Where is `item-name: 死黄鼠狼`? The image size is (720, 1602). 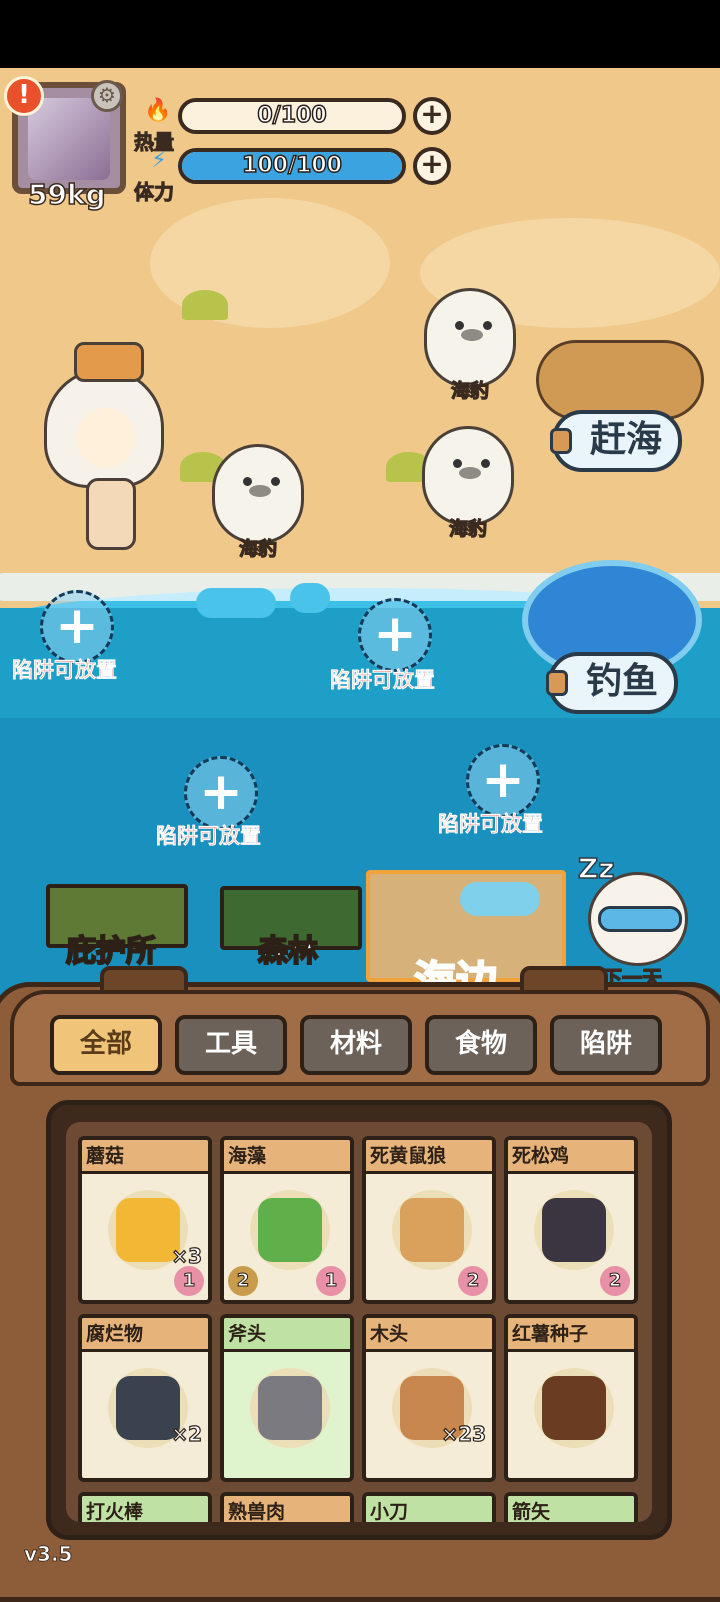
item-name: 死黄鼠狼 is located at coordinates (429, 1157).